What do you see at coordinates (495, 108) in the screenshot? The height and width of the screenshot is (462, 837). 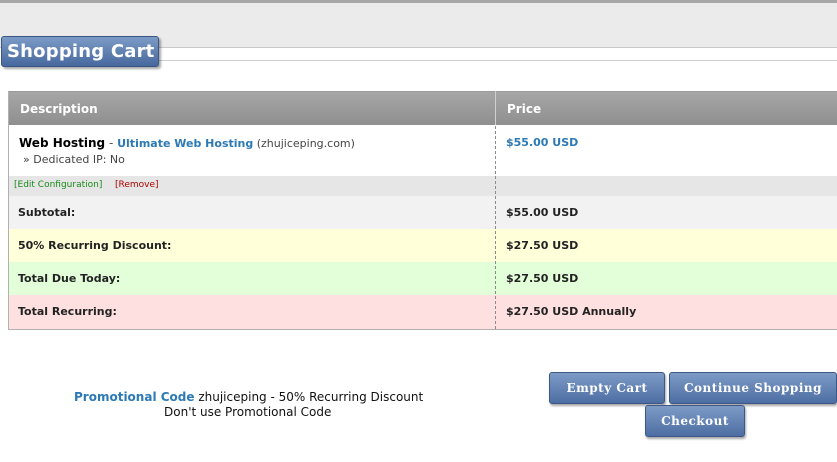 I see `header-column-divider` at bounding box center [495, 108].